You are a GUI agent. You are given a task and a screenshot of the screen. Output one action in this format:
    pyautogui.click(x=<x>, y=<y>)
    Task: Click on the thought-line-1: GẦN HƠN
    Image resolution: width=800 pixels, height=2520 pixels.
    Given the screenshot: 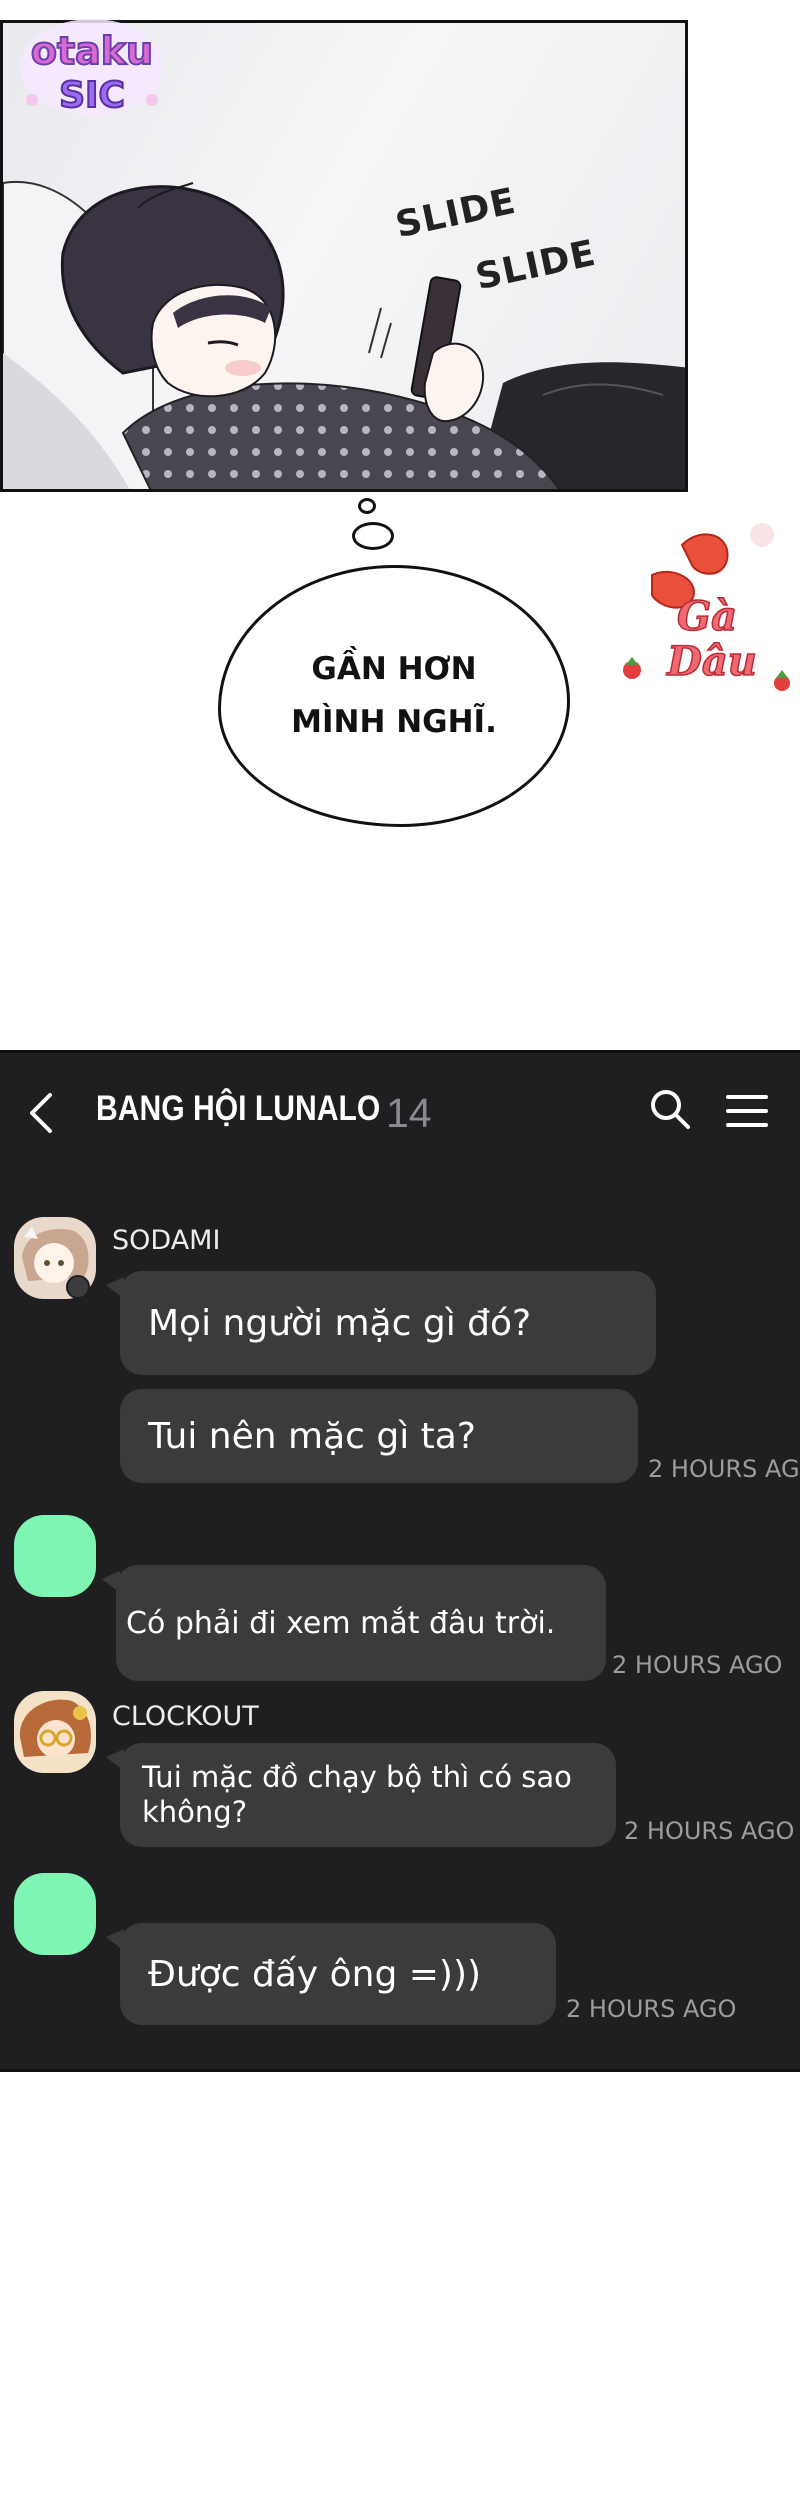 What is the action you would take?
    pyautogui.click(x=394, y=669)
    